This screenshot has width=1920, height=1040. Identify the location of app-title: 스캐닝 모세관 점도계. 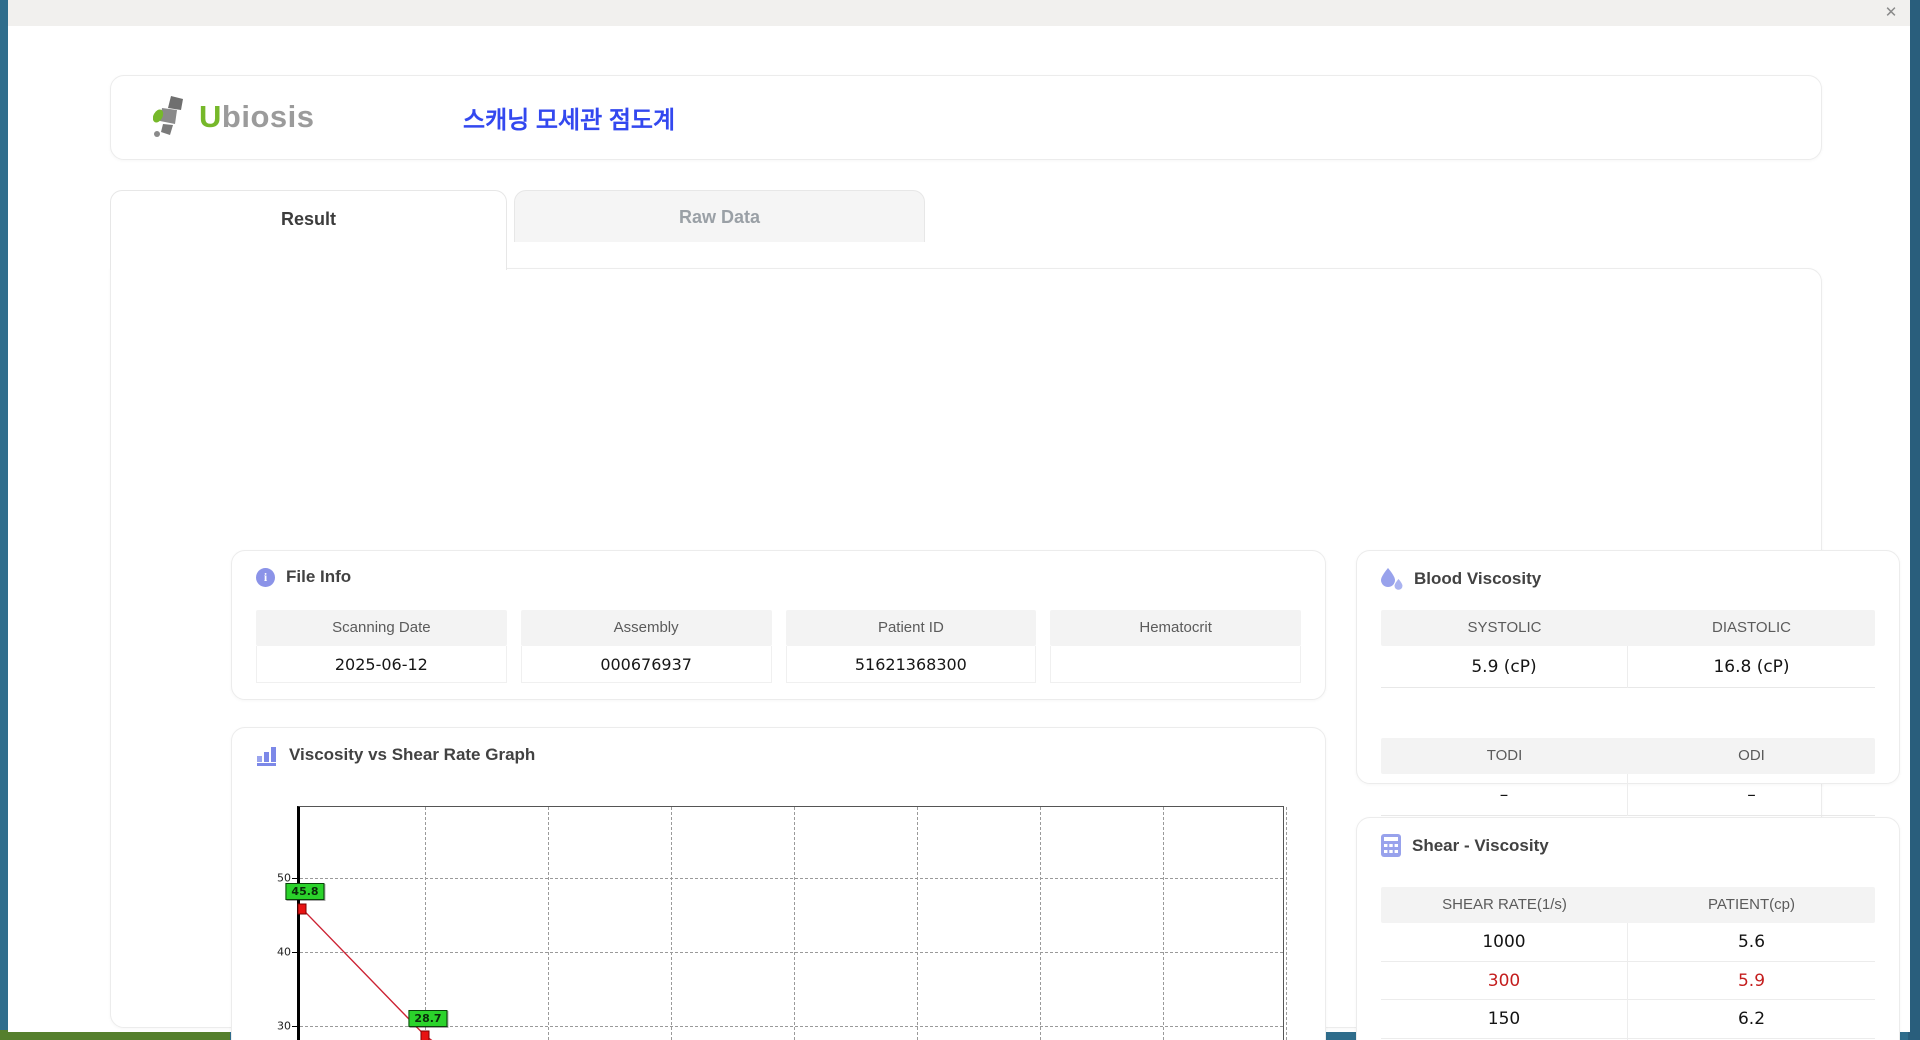
(569, 120).